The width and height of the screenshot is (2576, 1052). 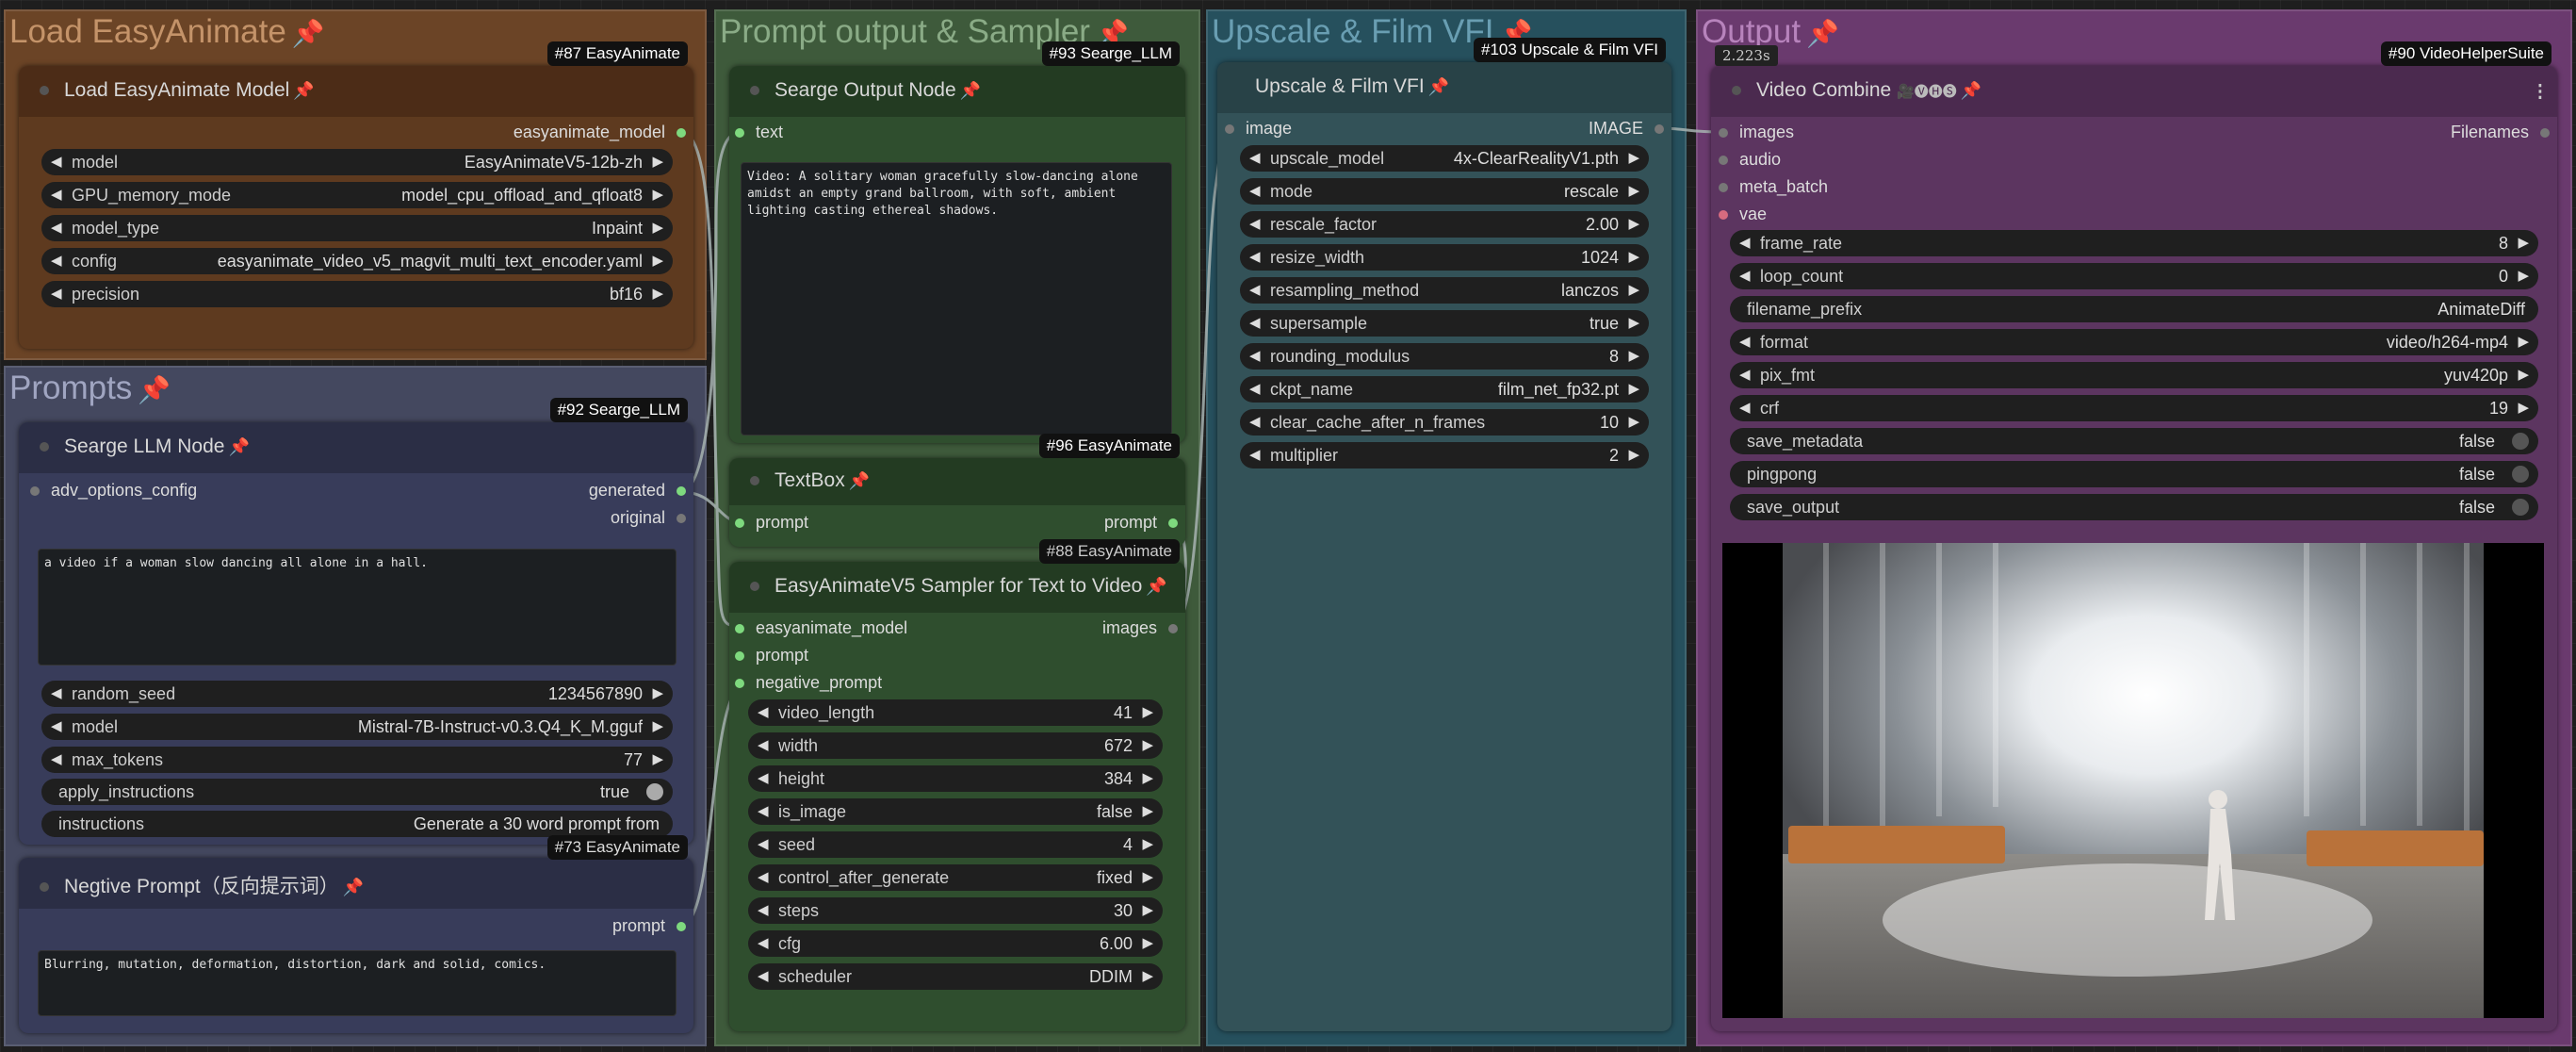 What do you see at coordinates (2134, 441) in the screenshot?
I see `widget-save-metadata: save_metadata false` at bounding box center [2134, 441].